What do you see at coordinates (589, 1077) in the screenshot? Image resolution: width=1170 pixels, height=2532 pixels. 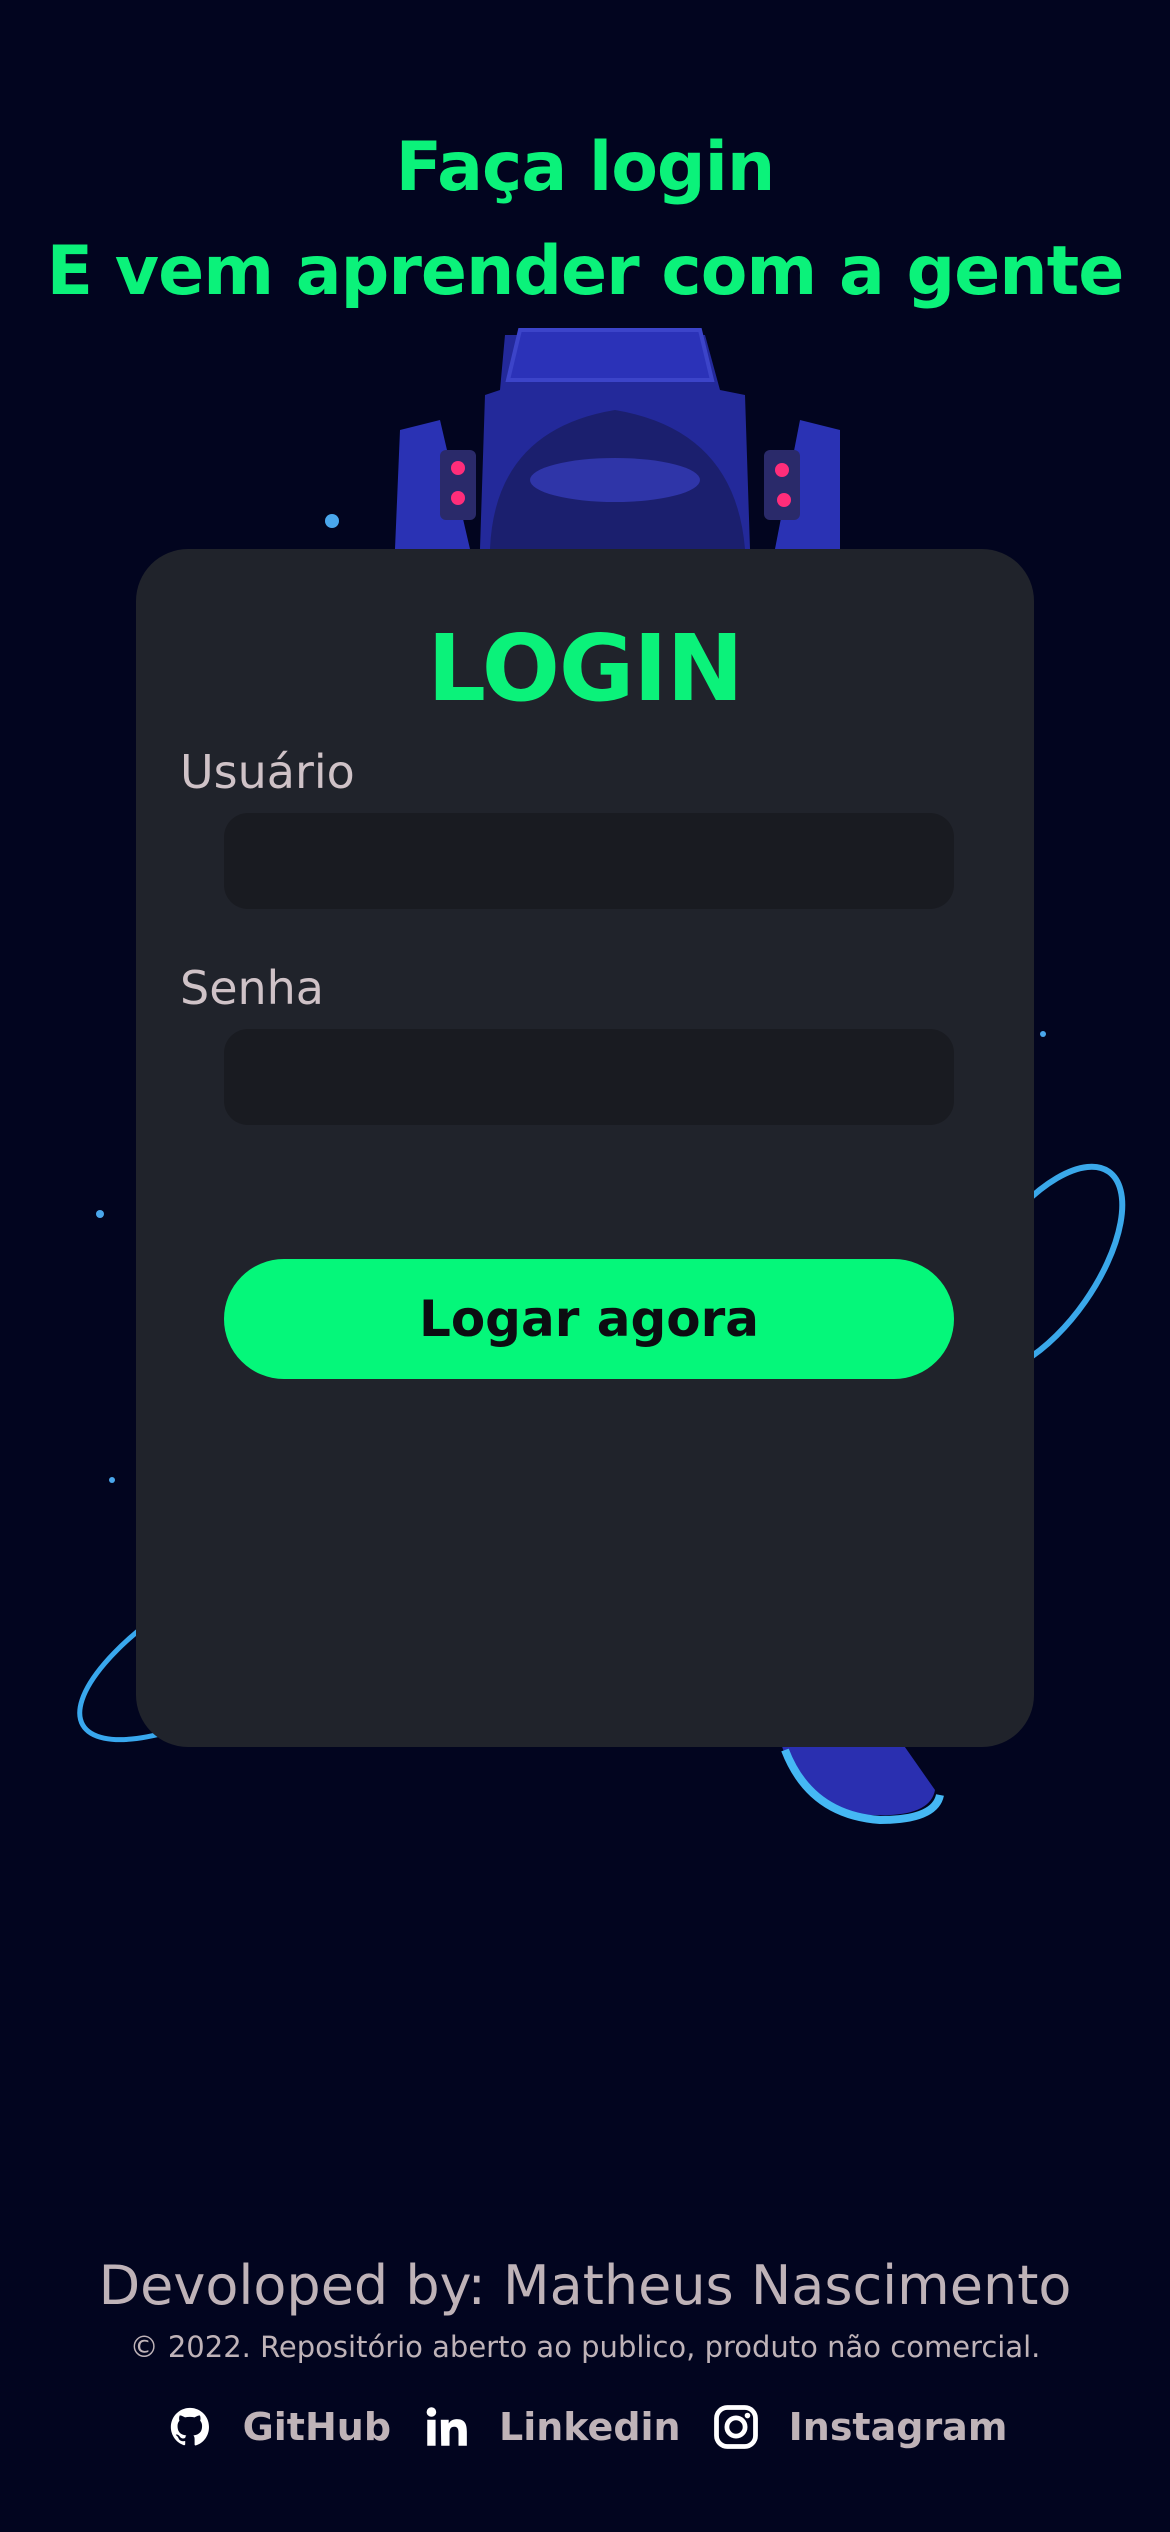 I see `password-input` at bounding box center [589, 1077].